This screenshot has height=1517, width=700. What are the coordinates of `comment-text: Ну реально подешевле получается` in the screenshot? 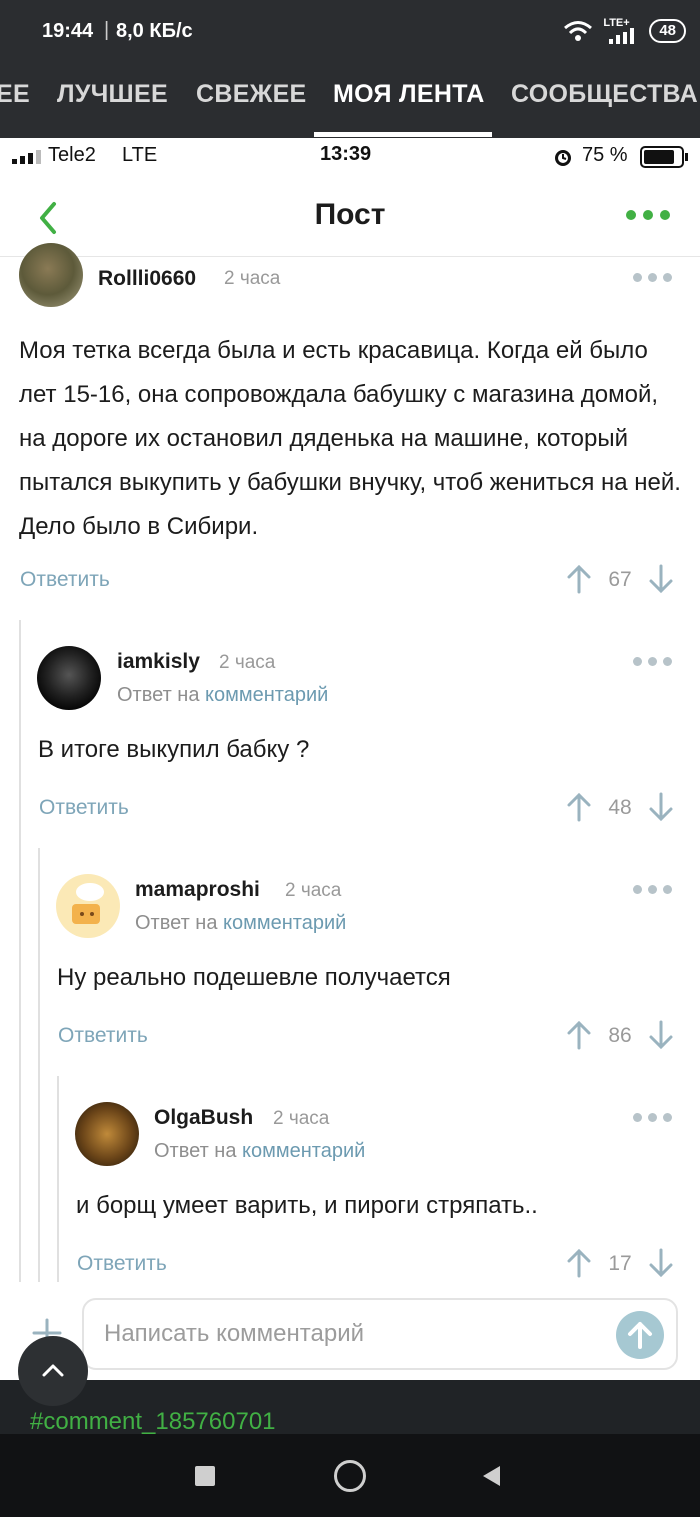 It's located at (254, 977).